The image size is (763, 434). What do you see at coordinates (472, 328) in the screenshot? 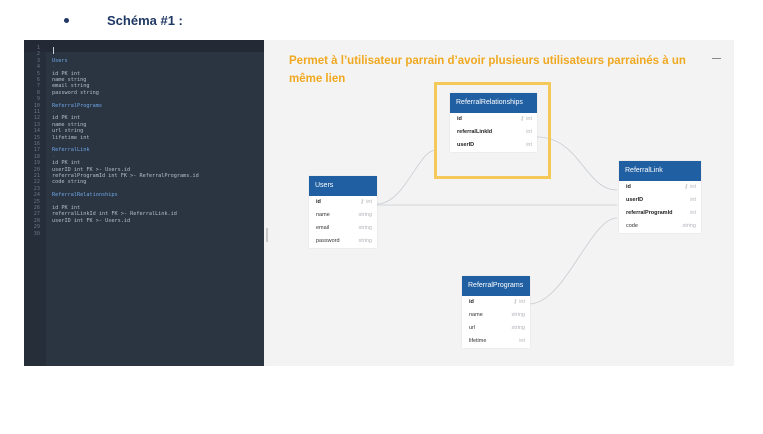
I see `column-name: url` at bounding box center [472, 328].